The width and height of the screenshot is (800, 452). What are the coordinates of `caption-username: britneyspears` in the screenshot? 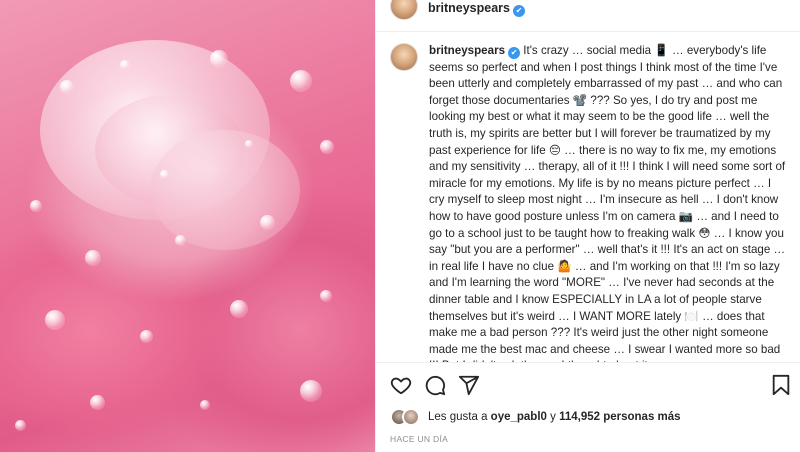 It's located at (467, 50).